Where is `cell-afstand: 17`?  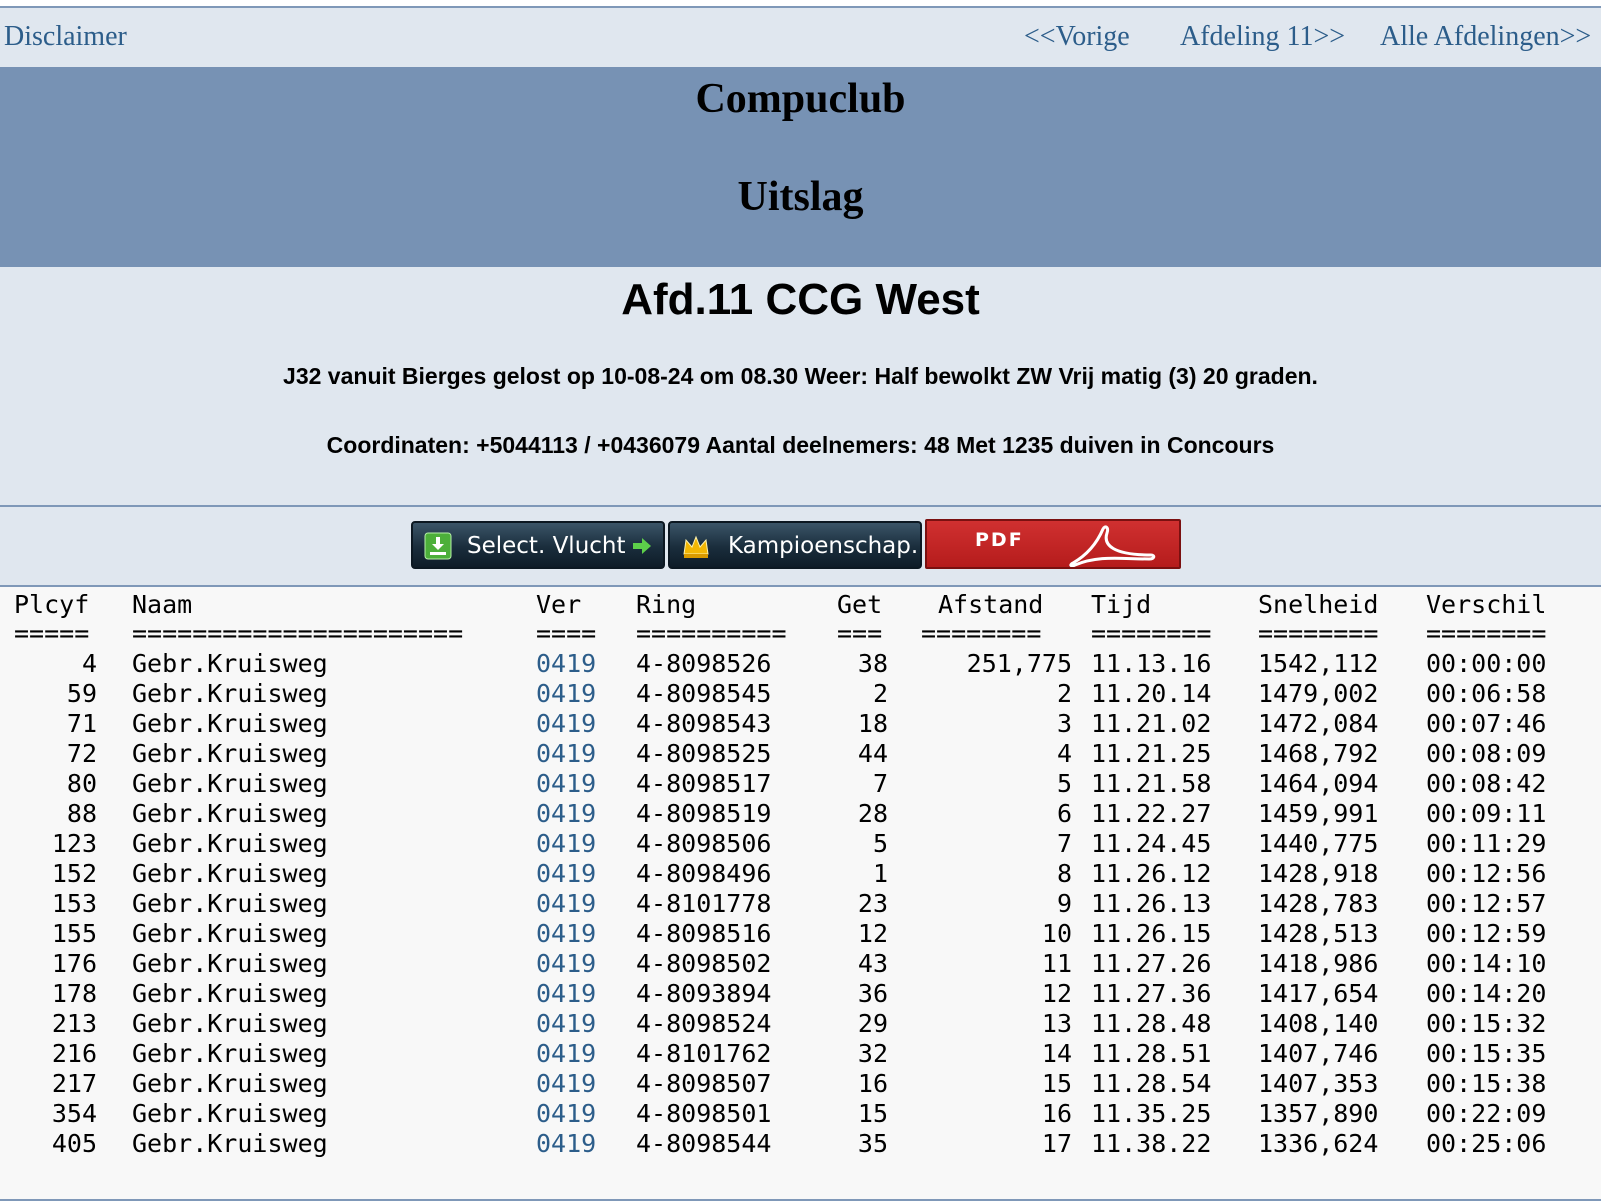 cell-afstand: 17 is located at coordinates (1056, 1143).